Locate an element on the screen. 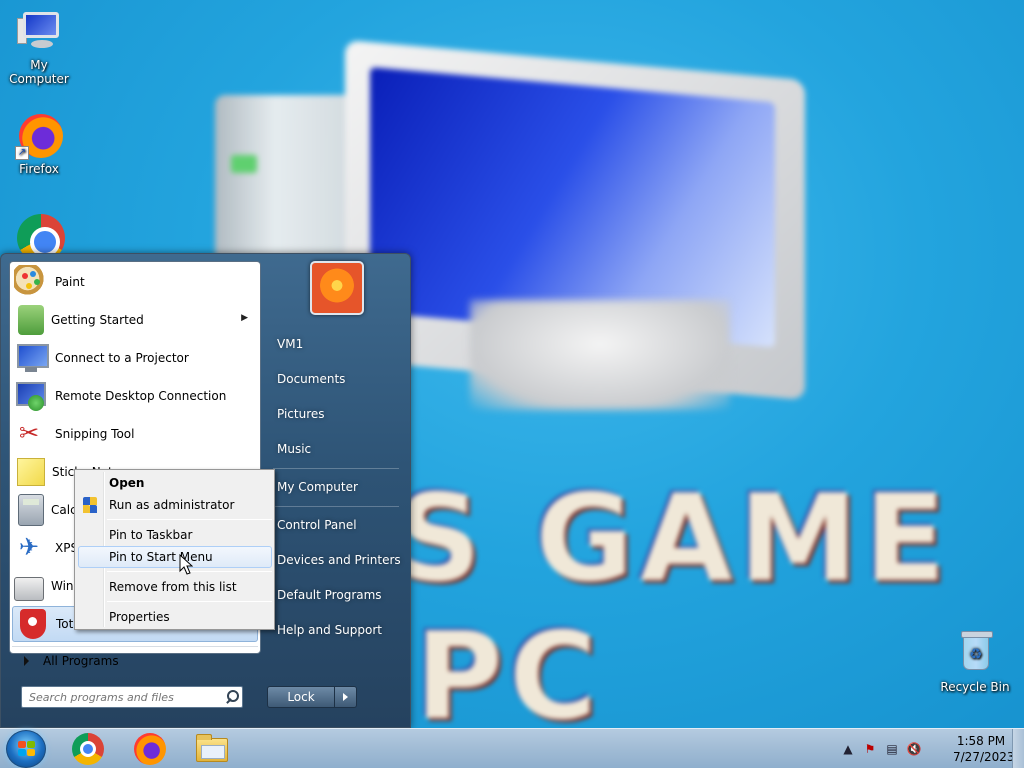 Image resolution: width=1024 pixels, height=768 pixels. program-label: Paint is located at coordinates (70, 282).